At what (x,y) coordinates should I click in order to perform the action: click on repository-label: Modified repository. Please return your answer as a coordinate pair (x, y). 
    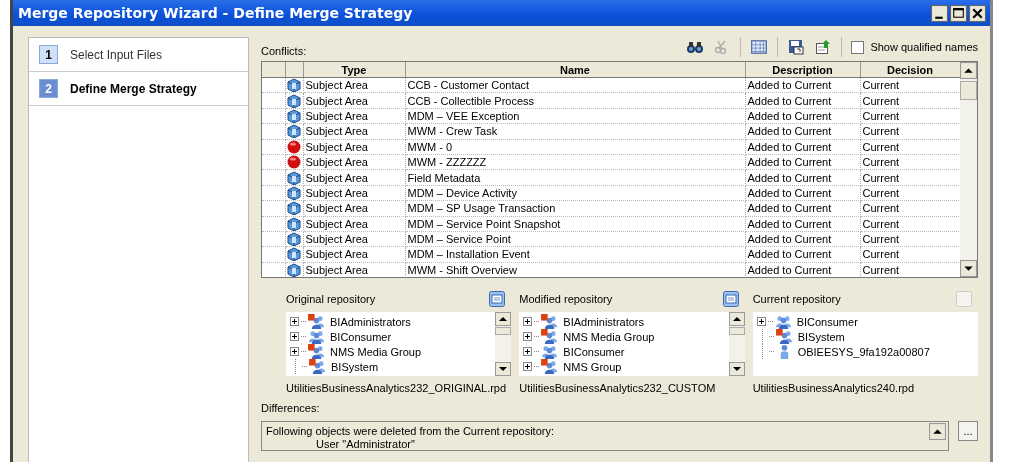
    Looking at the image, I should click on (566, 299).